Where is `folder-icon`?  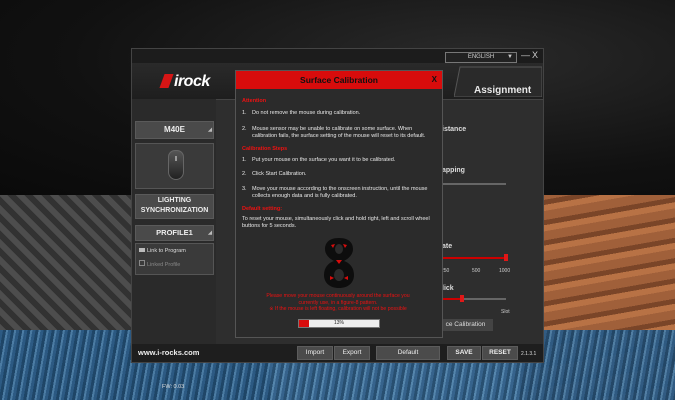
folder-icon is located at coordinates (142, 250).